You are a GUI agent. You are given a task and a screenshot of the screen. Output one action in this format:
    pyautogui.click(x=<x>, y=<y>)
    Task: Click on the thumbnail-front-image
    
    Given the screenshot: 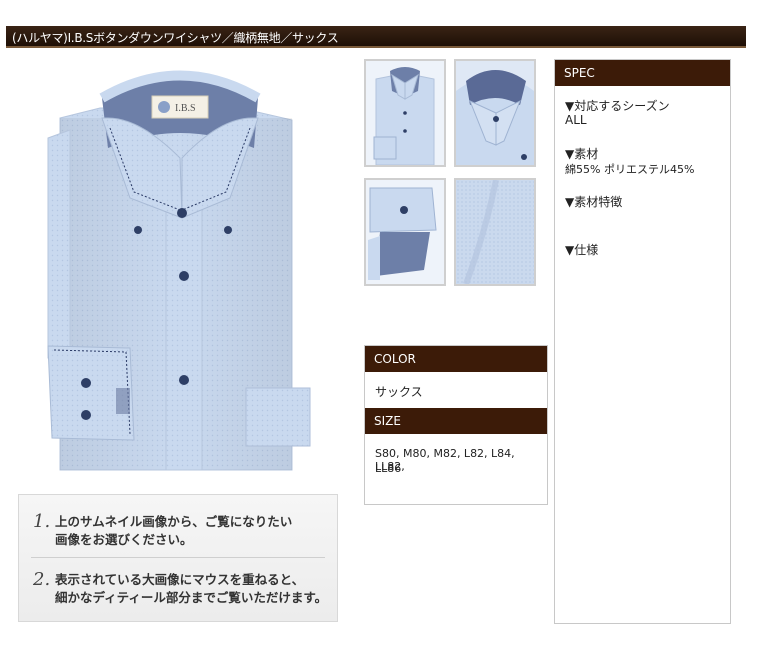 What is the action you would take?
    pyautogui.click(x=405, y=113)
    